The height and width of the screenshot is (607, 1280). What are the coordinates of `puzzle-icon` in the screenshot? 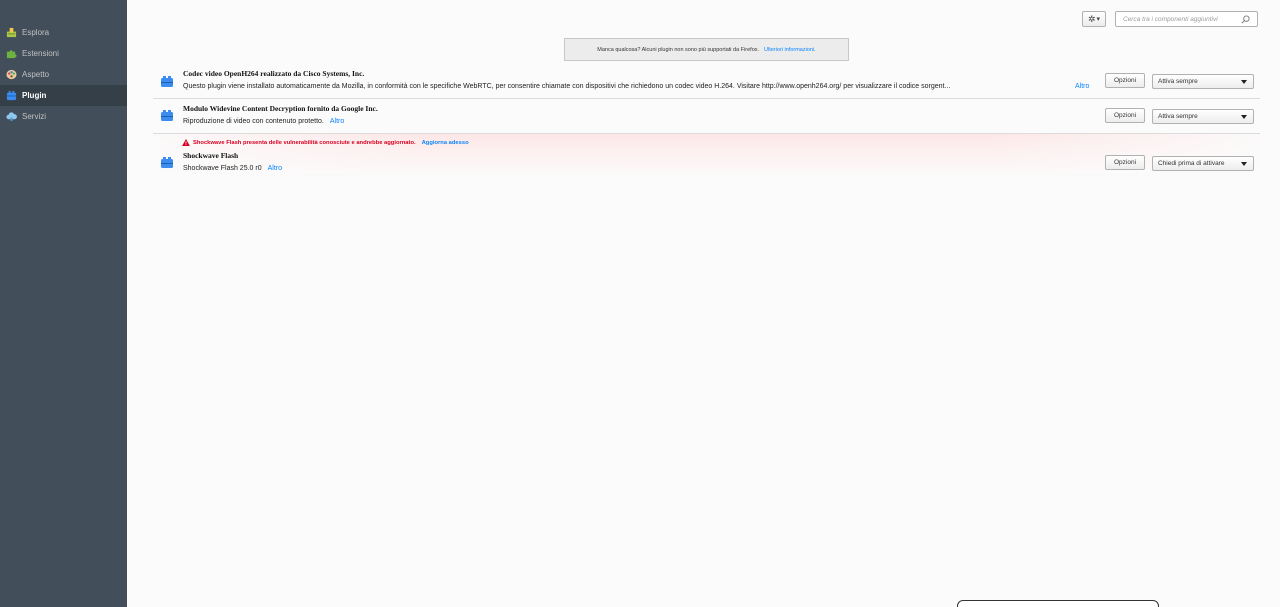 It's located at (11, 53).